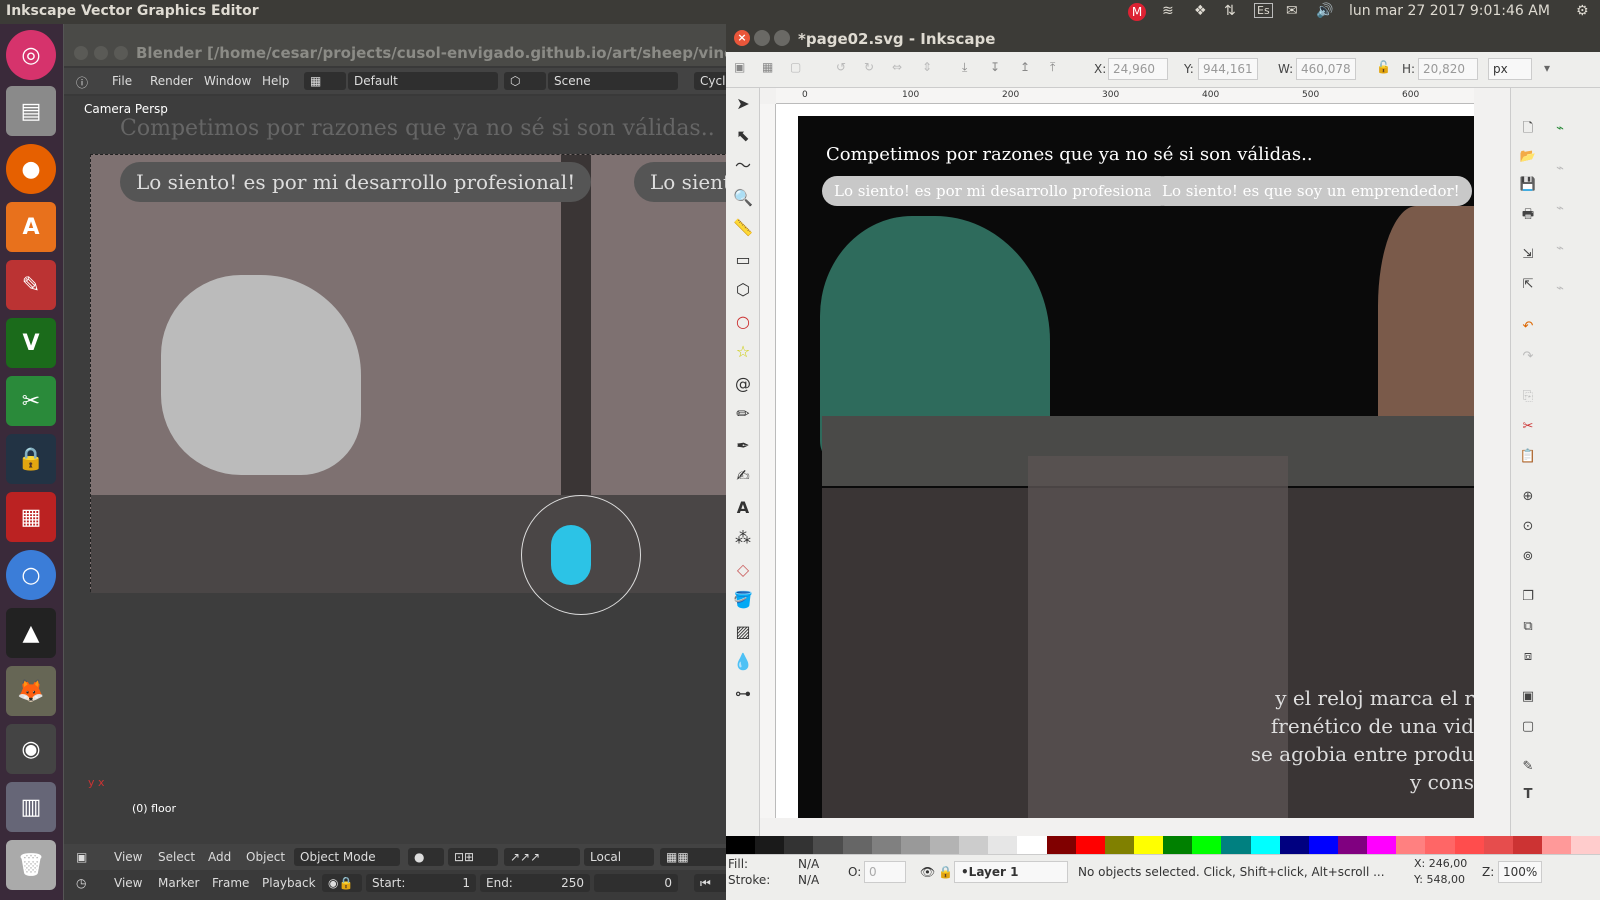  What do you see at coordinates (743, 166) in the screenshot?
I see `tweak-tool-icon: 〜` at bounding box center [743, 166].